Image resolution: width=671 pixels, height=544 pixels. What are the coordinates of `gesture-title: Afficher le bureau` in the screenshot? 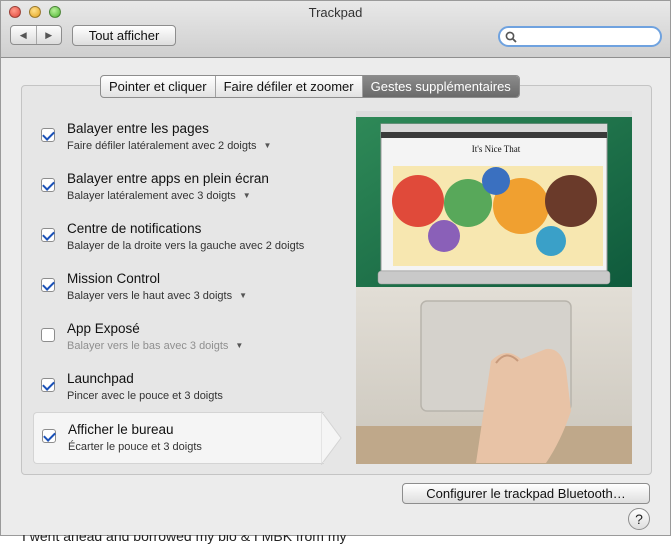 It's located at (121, 429).